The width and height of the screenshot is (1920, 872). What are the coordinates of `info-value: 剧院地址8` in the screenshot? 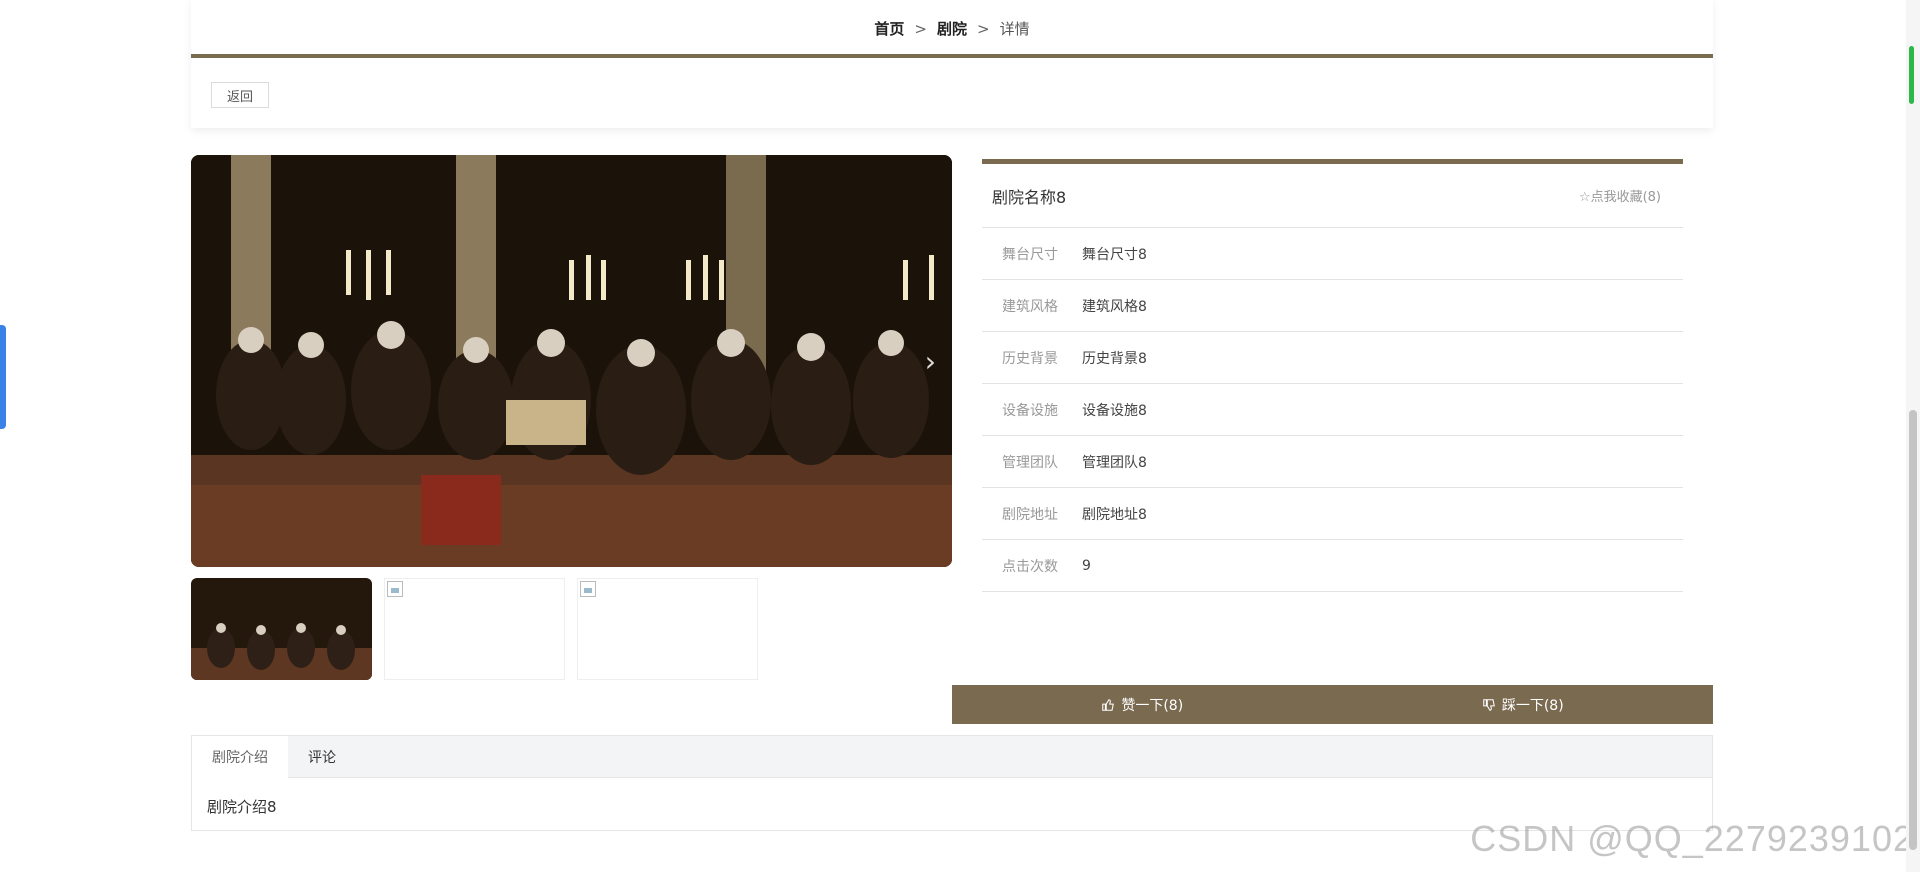 It's located at (1114, 514).